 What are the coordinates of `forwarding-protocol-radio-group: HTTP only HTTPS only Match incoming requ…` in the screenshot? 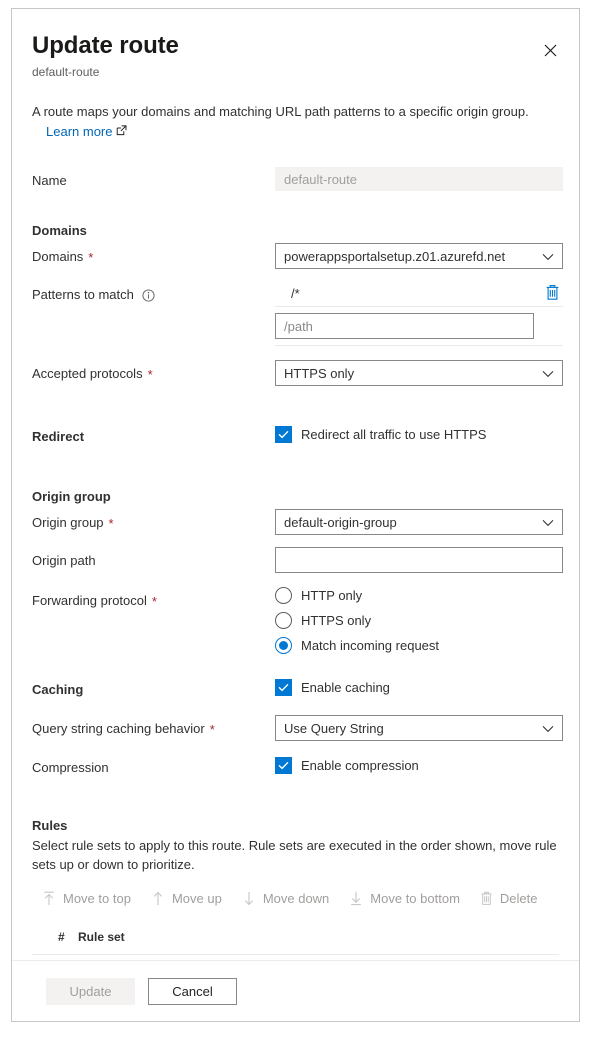 It's located at (417, 620).